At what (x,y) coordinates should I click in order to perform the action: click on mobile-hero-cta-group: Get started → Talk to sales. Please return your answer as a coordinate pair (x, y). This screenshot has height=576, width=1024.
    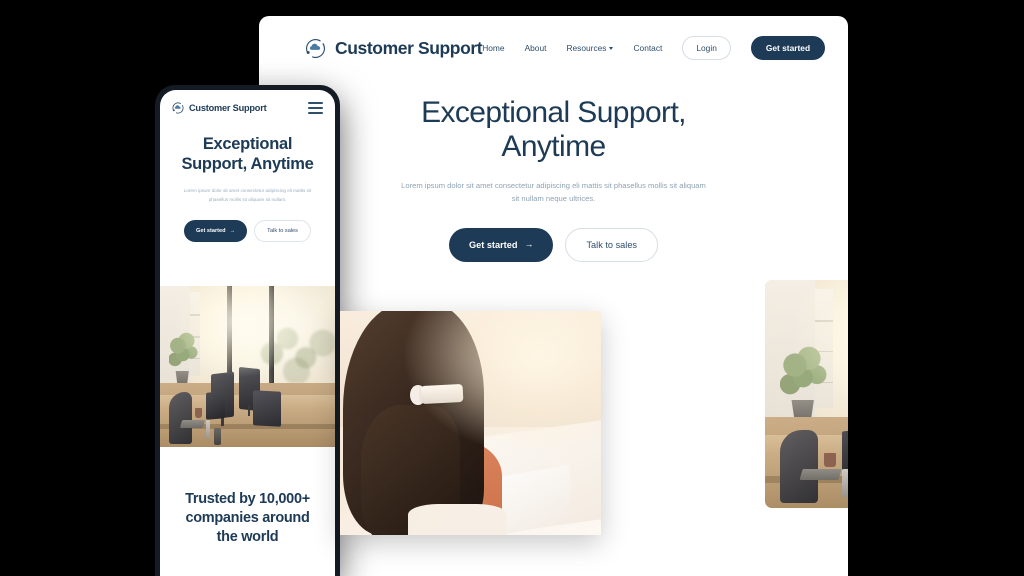
    Looking at the image, I should click on (247, 231).